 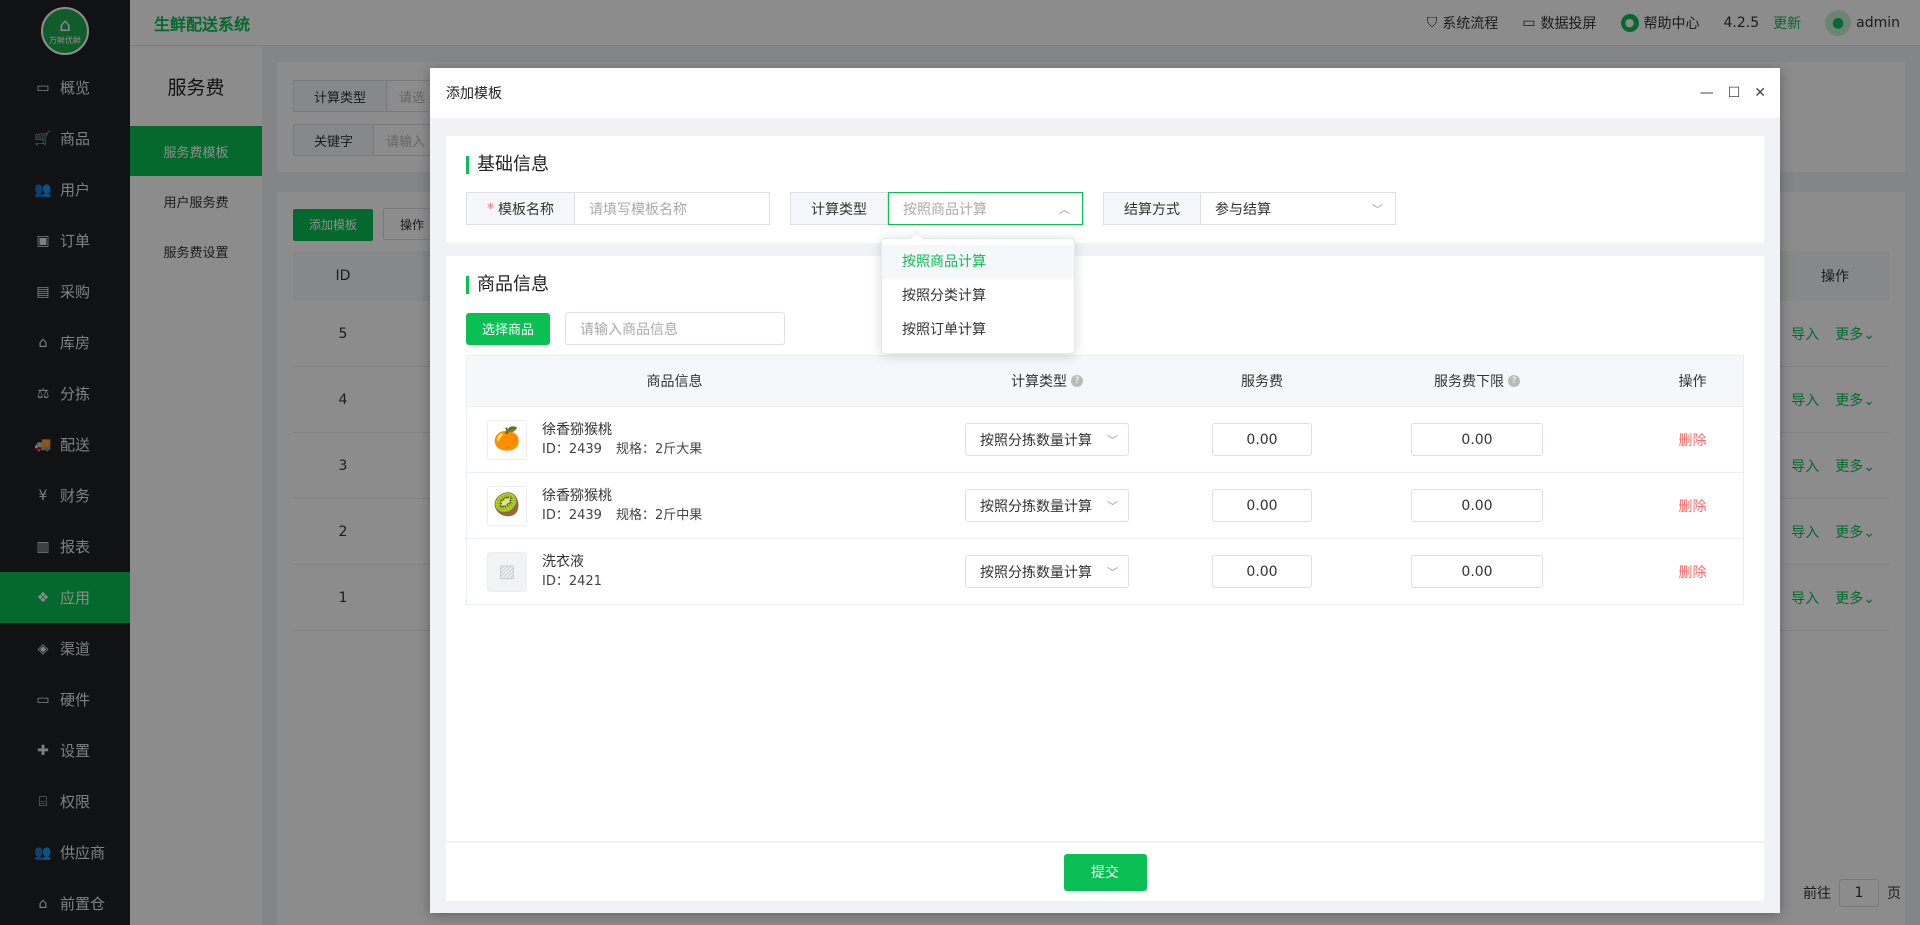 I want to click on calc-type-select: 按照商品计算 ︿, so click(x=985, y=208).